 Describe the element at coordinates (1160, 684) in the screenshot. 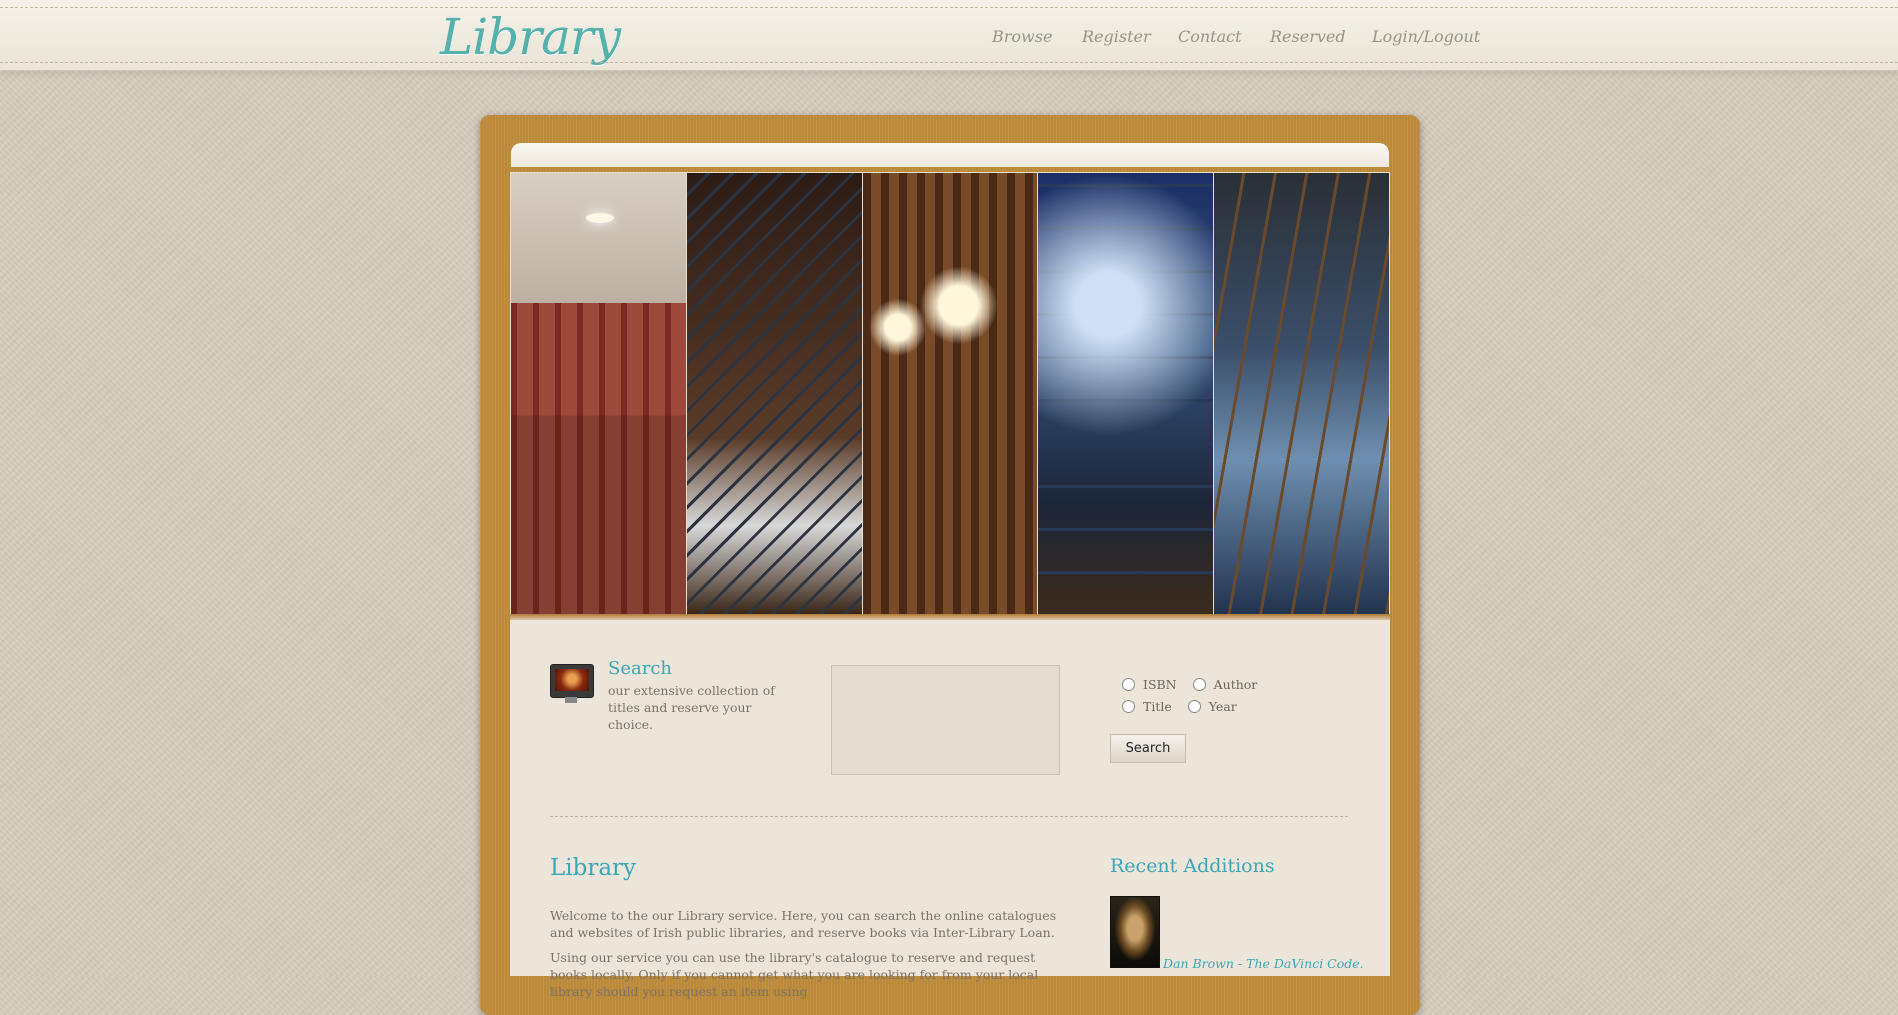

I see `radio-isbn-label: ISBN` at that location.